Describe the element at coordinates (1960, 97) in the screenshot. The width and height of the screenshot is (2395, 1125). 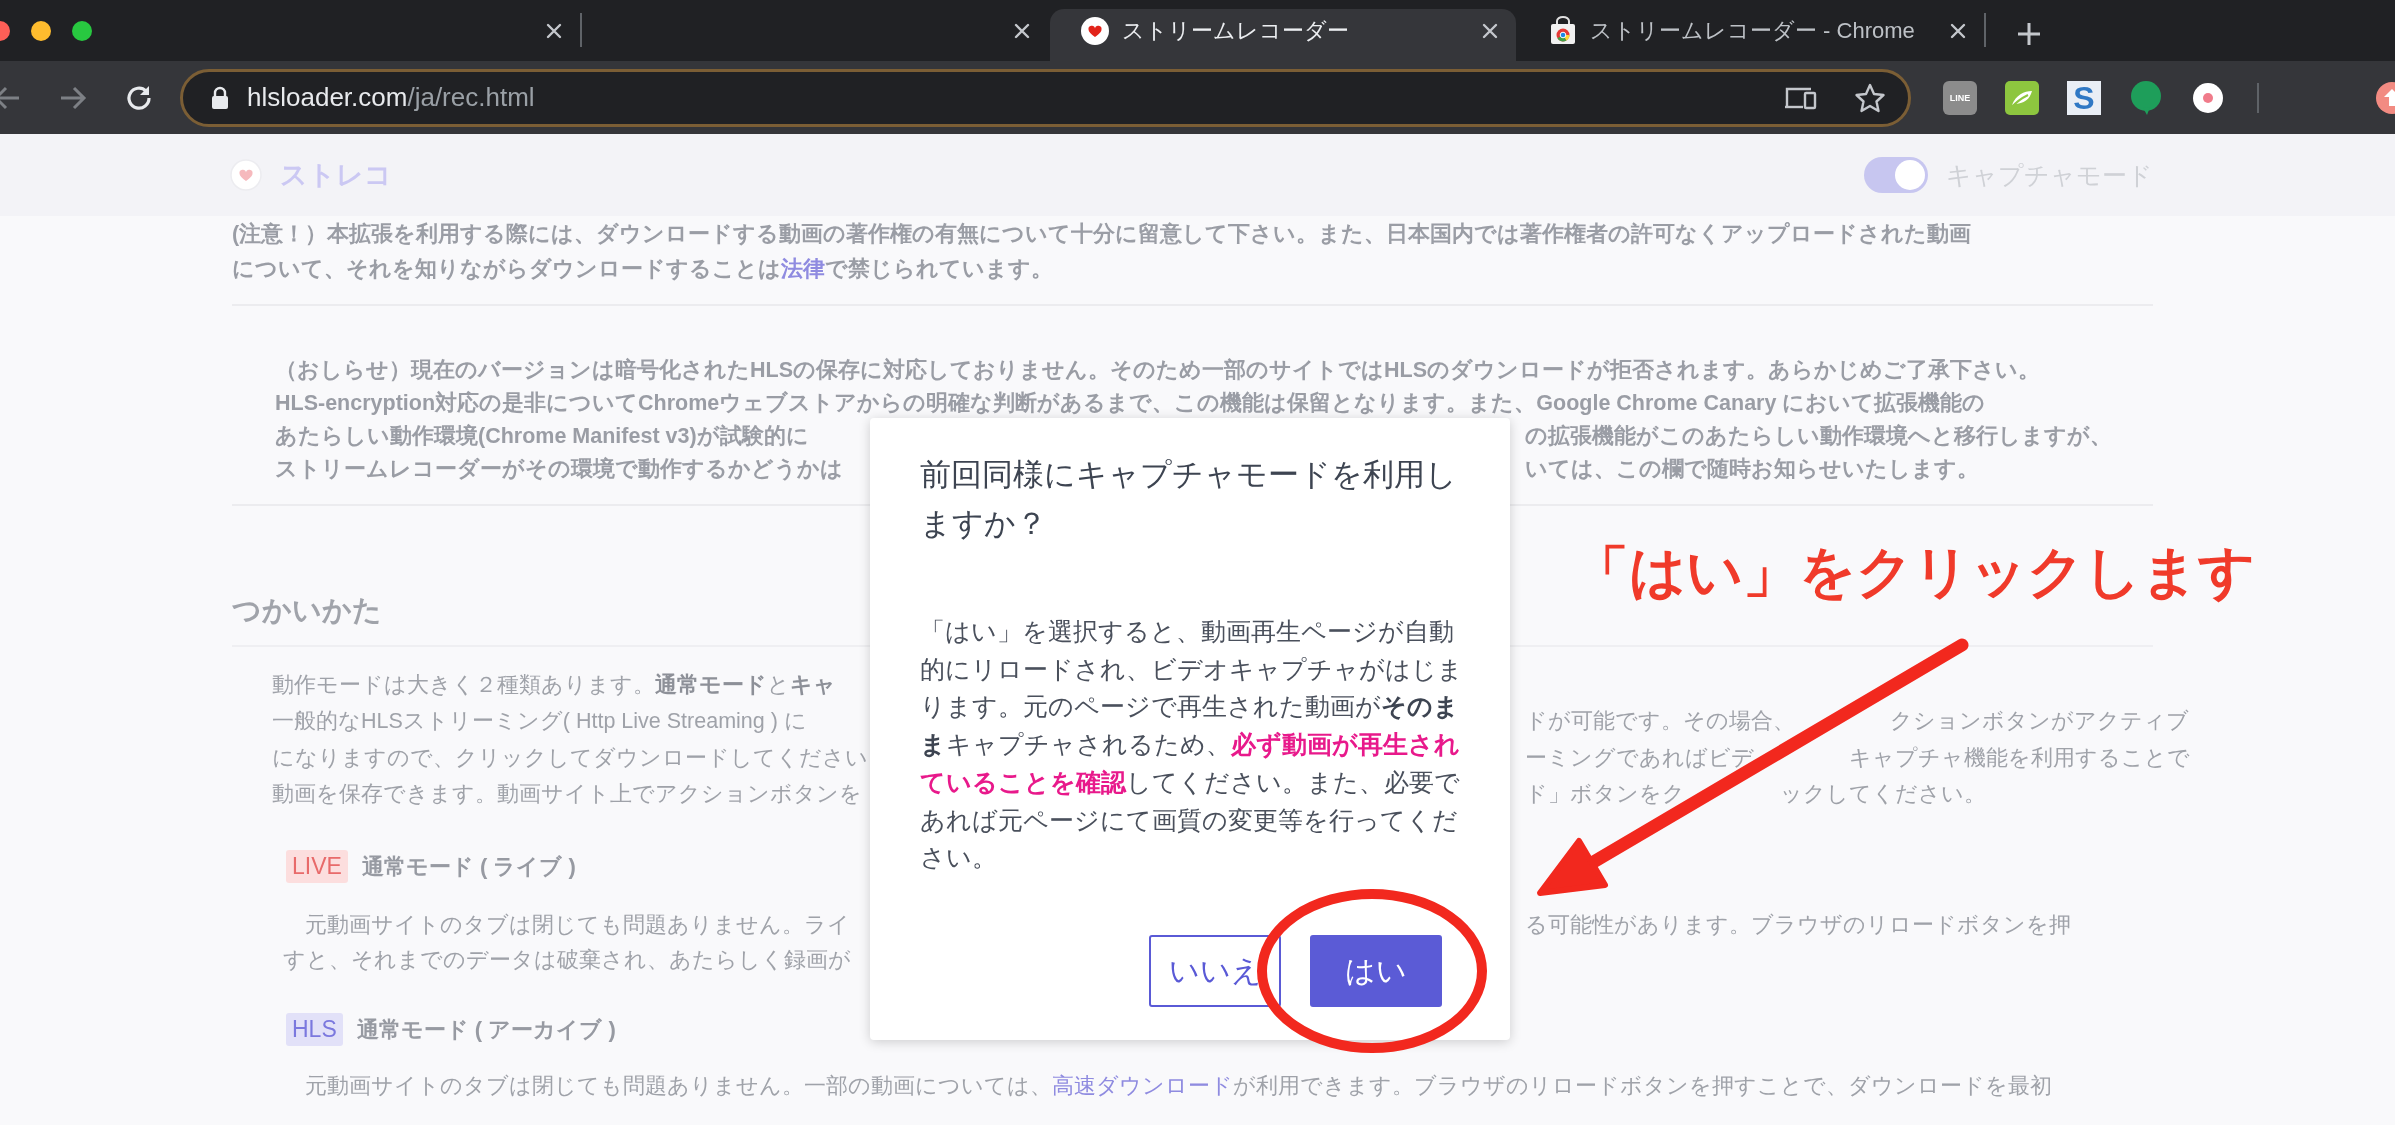
I see `line-extension-icon: LINE` at that location.